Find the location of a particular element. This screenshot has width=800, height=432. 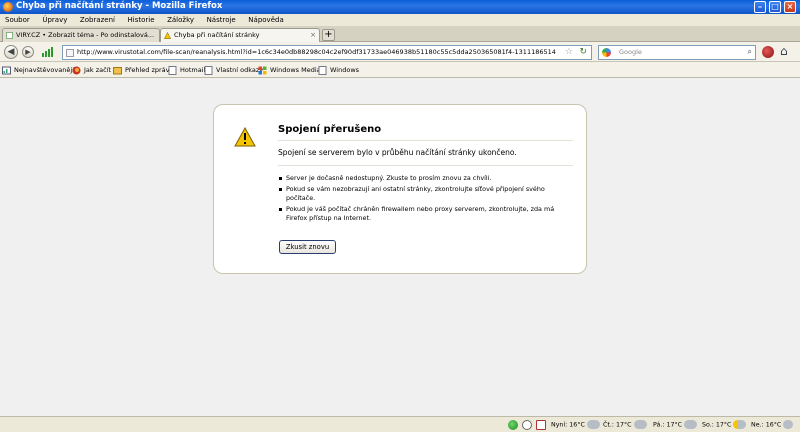

menu-napoveda: Nápověda is located at coordinates (265, 20).